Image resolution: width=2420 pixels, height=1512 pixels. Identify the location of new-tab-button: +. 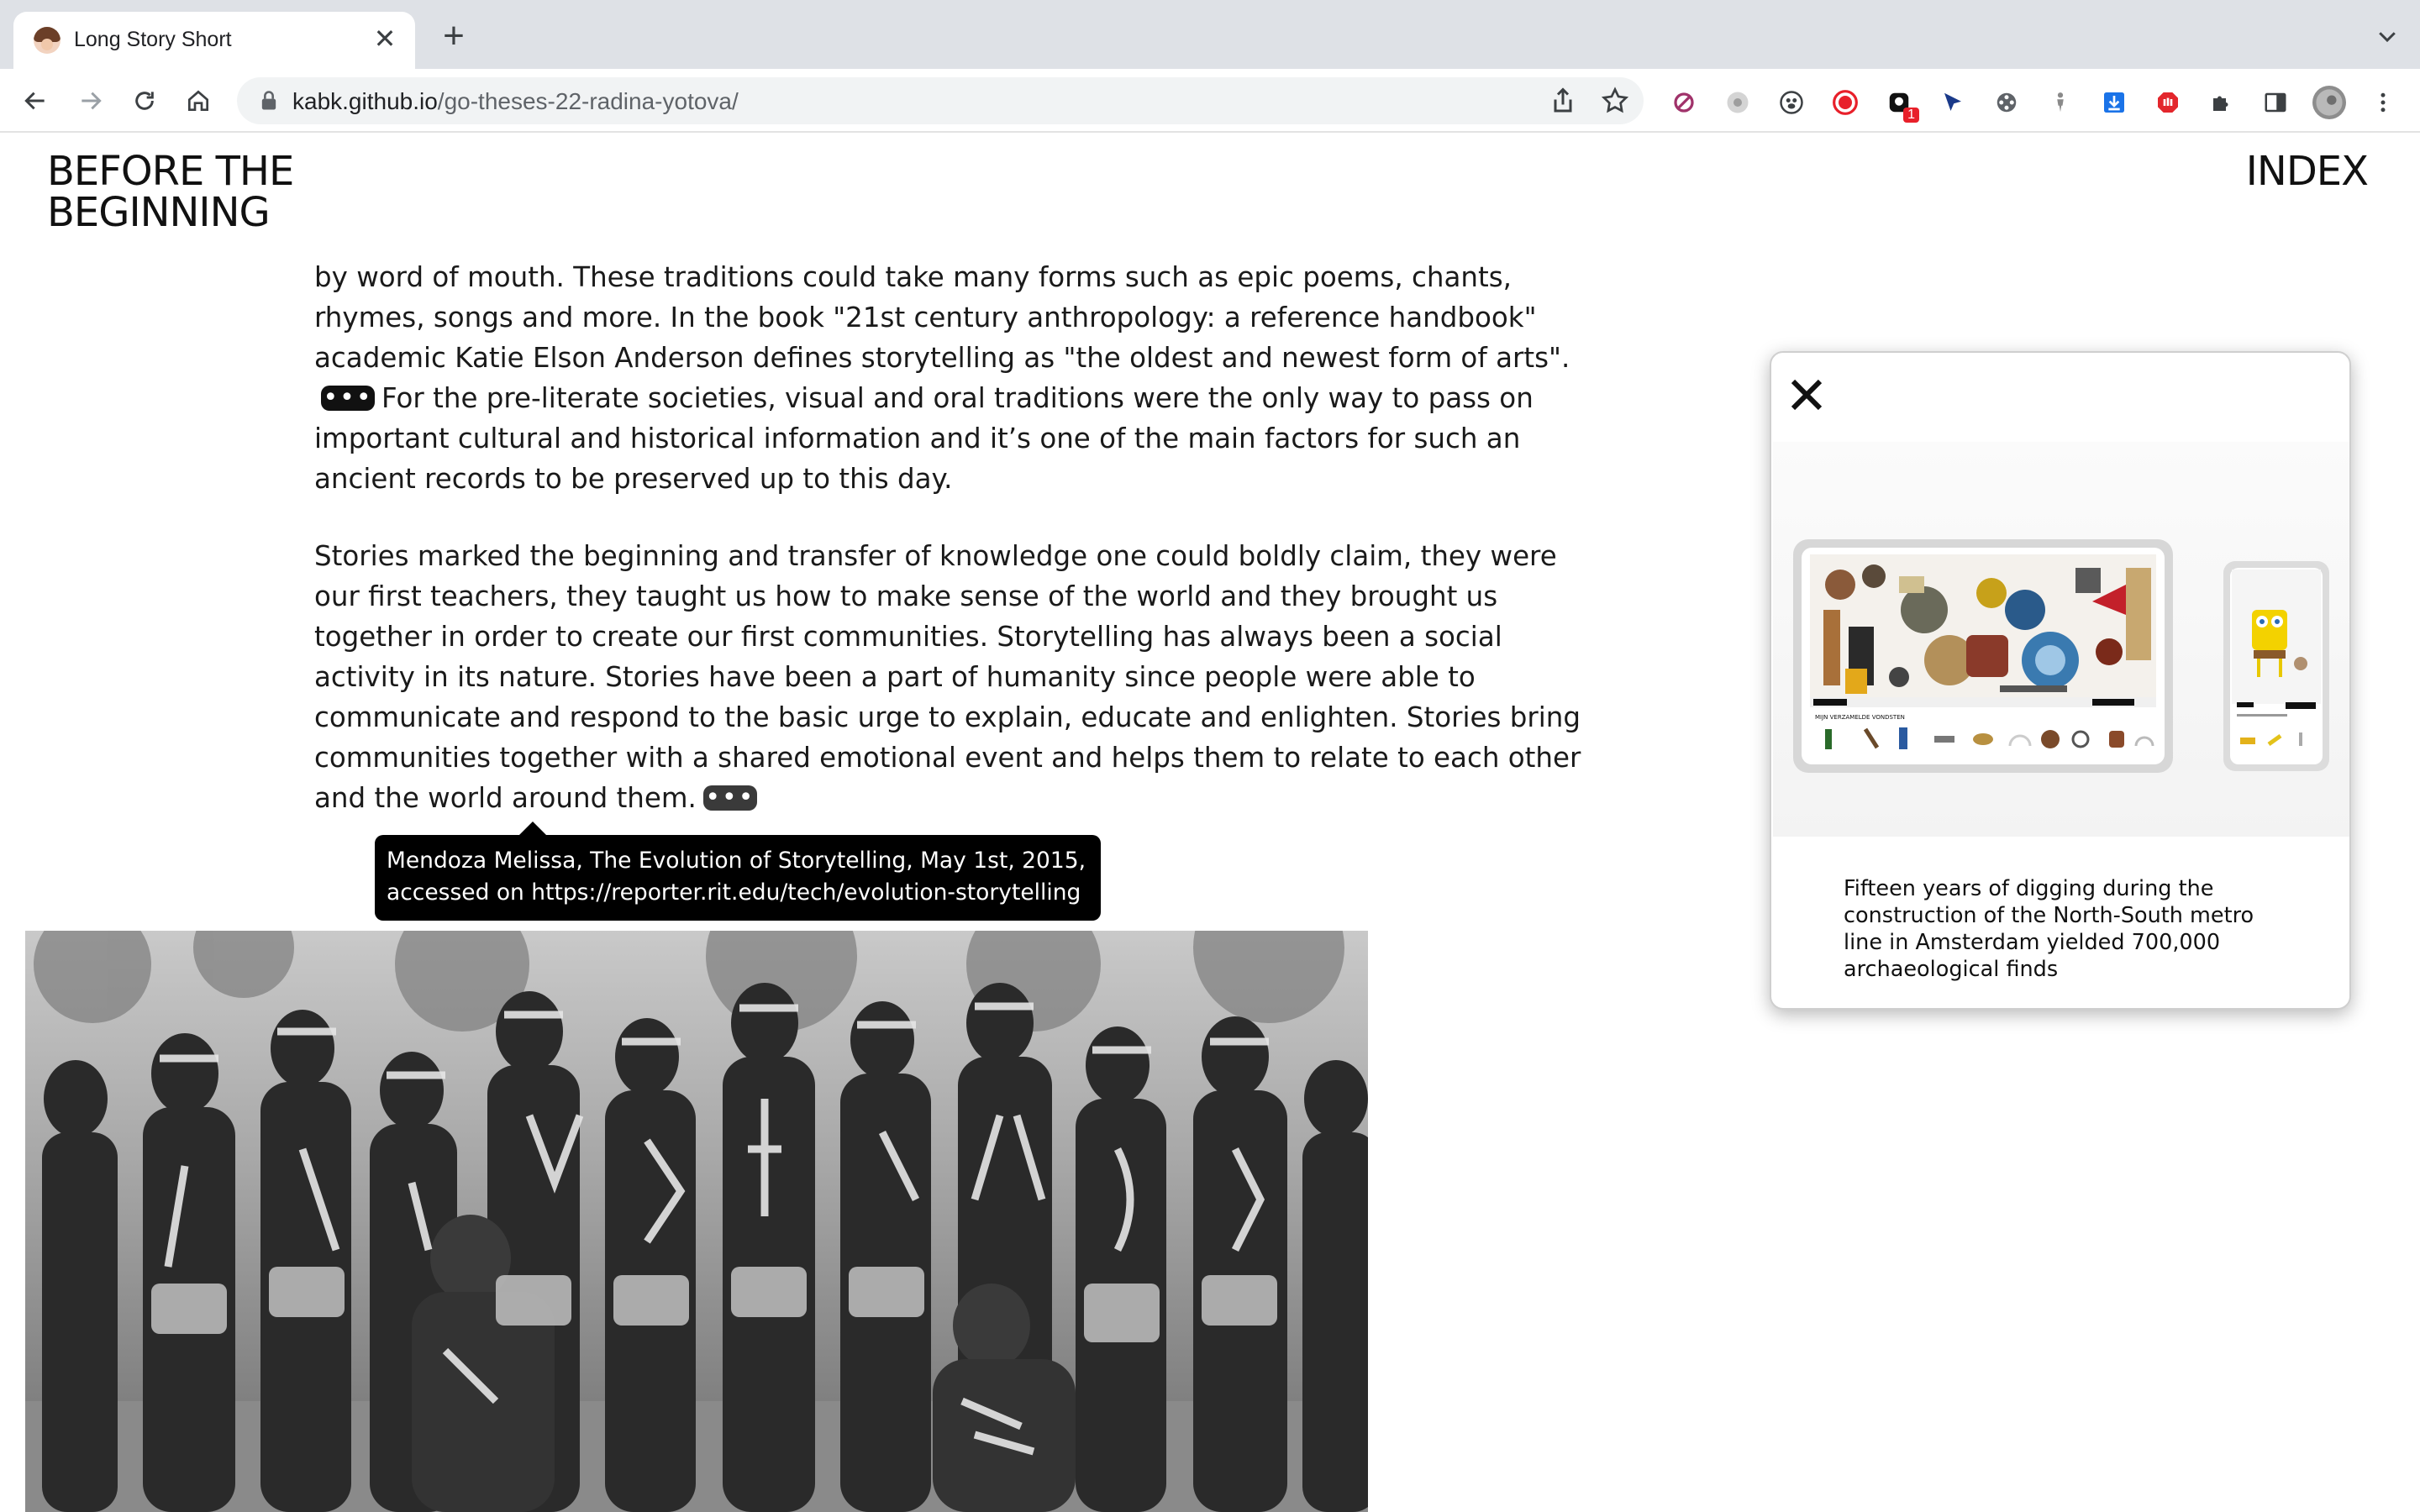
(454, 36).